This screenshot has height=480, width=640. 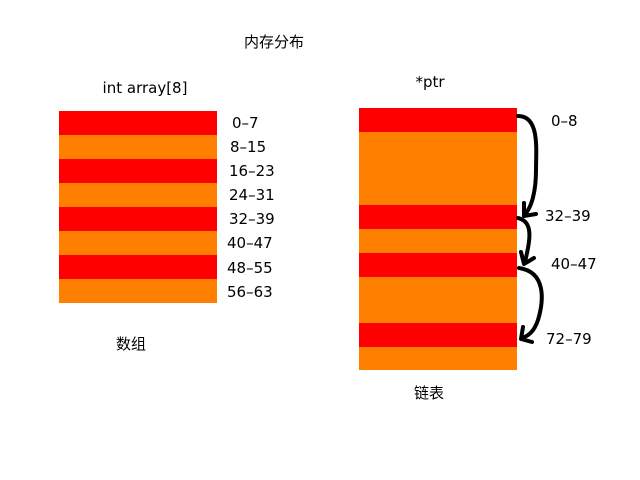 I want to click on pointer-arrow, so click(x=527, y=165).